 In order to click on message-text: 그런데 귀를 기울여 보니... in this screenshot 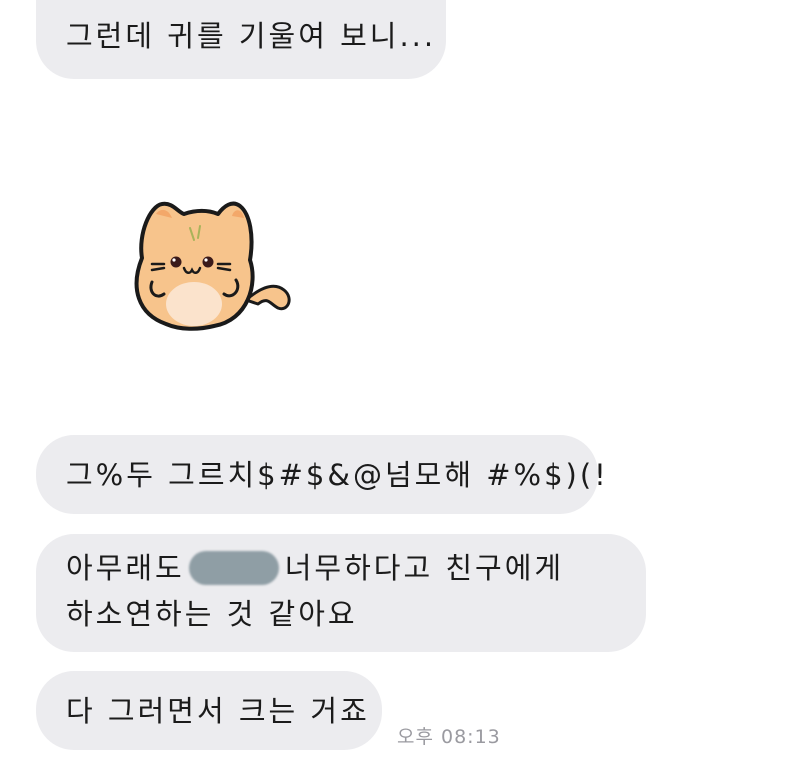, I will do `click(251, 36)`.